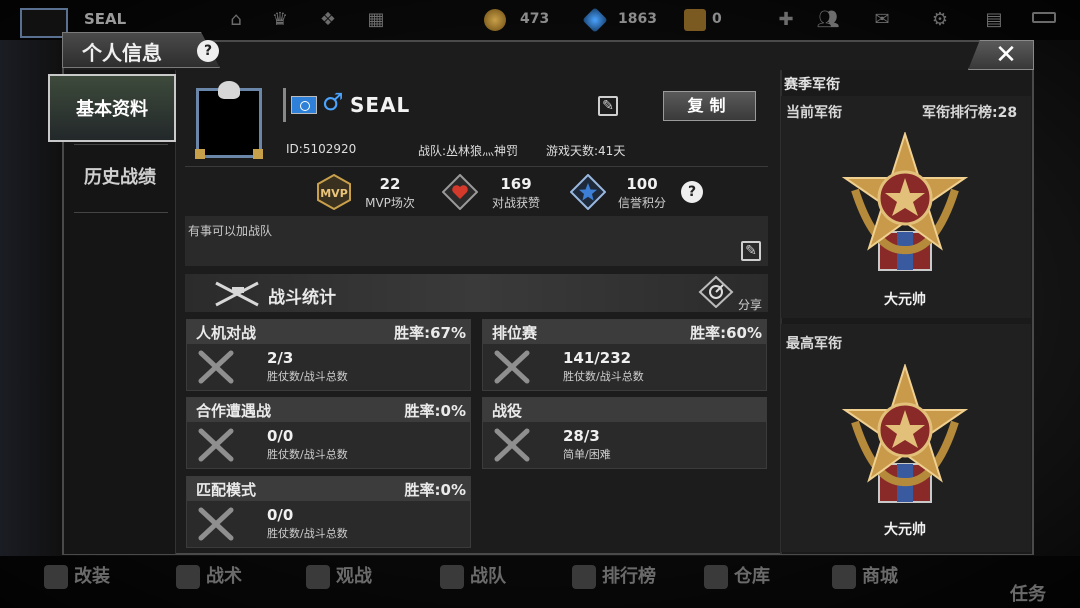 The image size is (1080, 608). Describe the element at coordinates (318, 577) in the screenshot. I see `star-icon` at that location.